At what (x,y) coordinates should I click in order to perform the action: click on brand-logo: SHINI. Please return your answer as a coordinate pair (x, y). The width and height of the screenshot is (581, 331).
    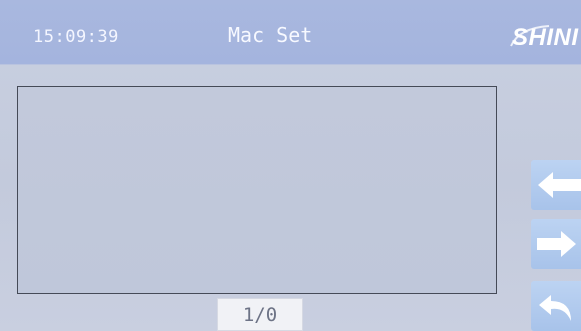
    Looking at the image, I should click on (545, 39).